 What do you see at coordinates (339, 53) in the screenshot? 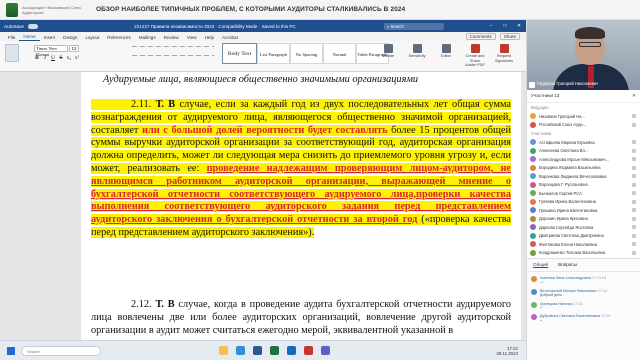
I see `style-normal: Normal` at bounding box center [339, 53].